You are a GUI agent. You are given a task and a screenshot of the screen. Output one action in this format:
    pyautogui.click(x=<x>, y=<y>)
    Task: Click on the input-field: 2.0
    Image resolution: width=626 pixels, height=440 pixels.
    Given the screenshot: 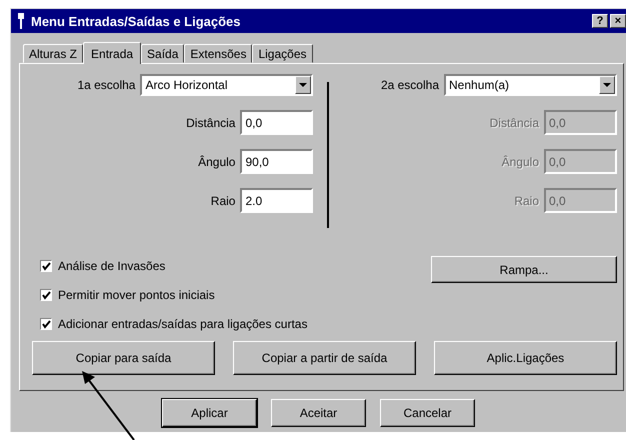 What is the action you would take?
    pyautogui.click(x=277, y=200)
    